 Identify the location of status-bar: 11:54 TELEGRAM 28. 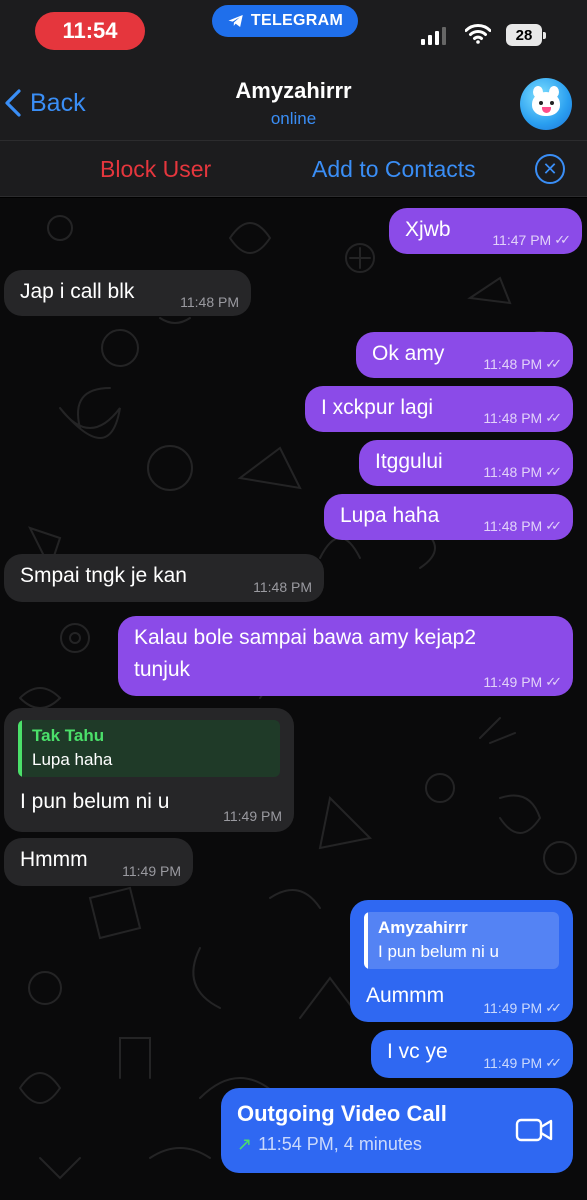
(293, 30).